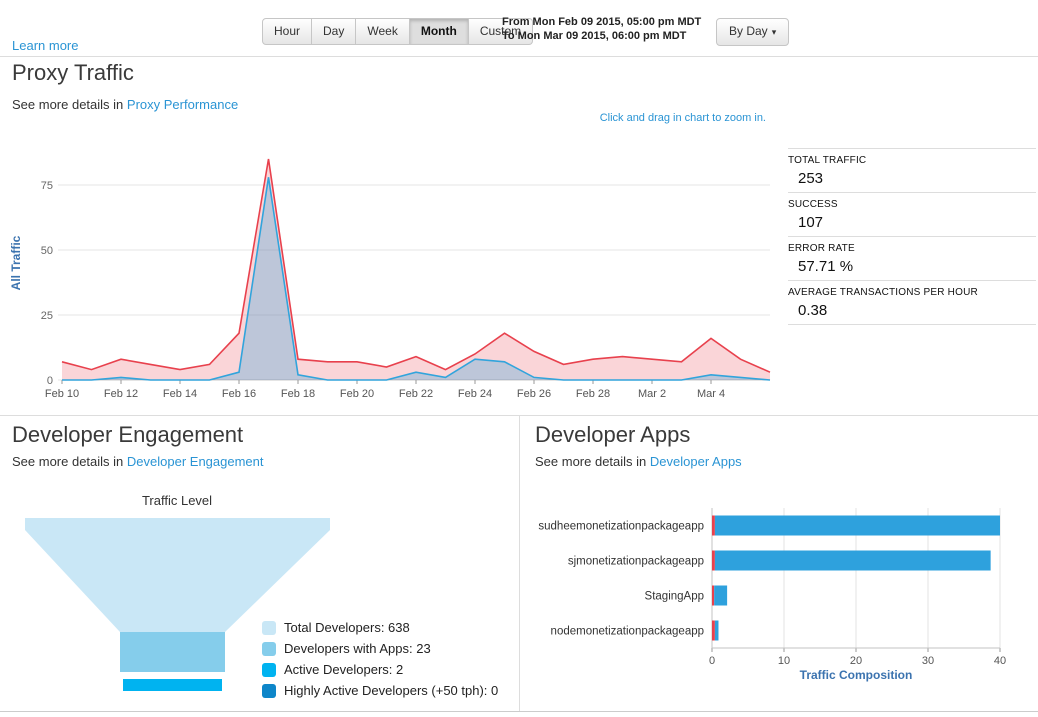 This screenshot has height=717, width=1038. What do you see at coordinates (298, 394) in the screenshot?
I see `x-tick-label: Feb 18` at bounding box center [298, 394].